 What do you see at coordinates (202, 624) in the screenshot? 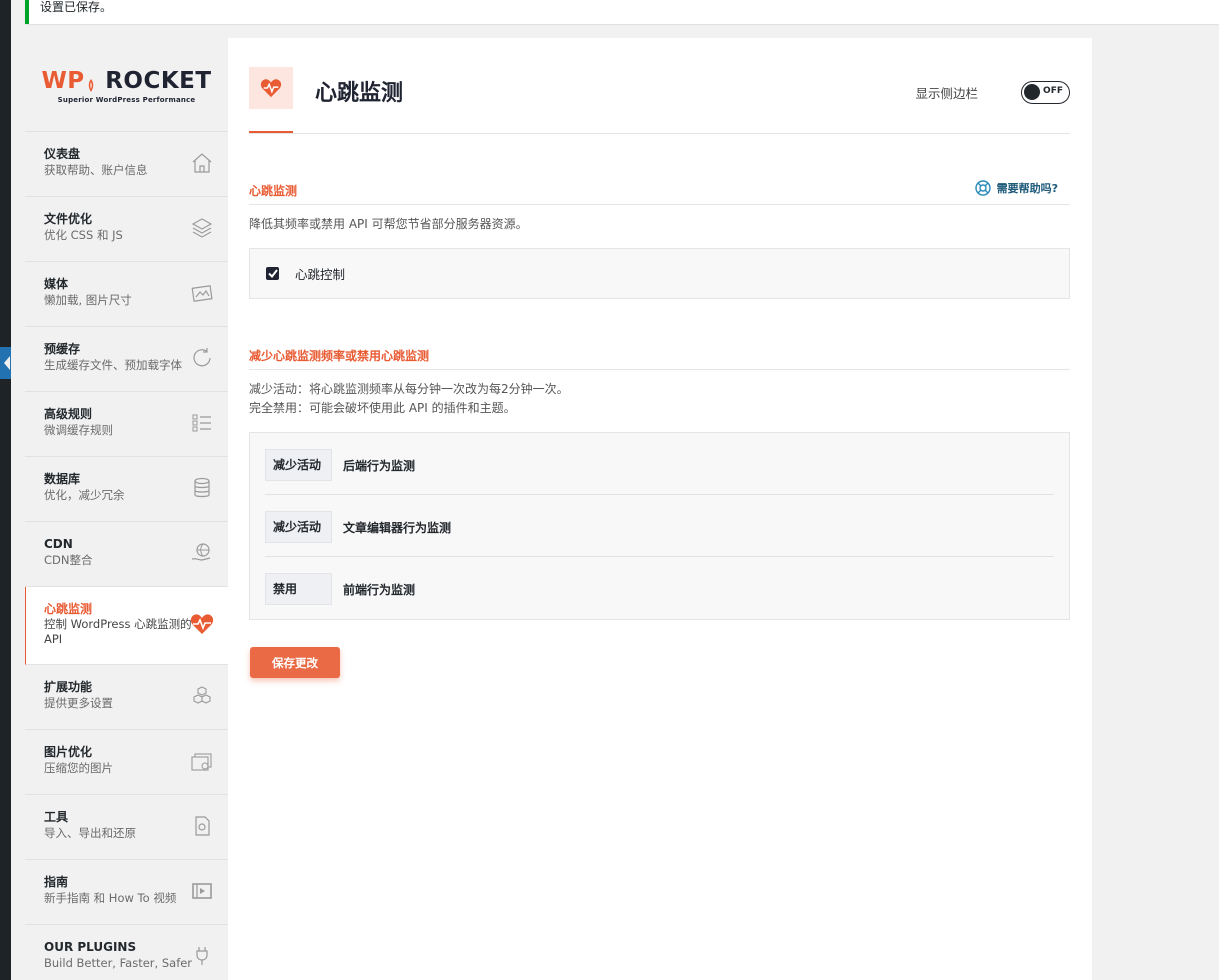
I see `heartbeat-icon` at bounding box center [202, 624].